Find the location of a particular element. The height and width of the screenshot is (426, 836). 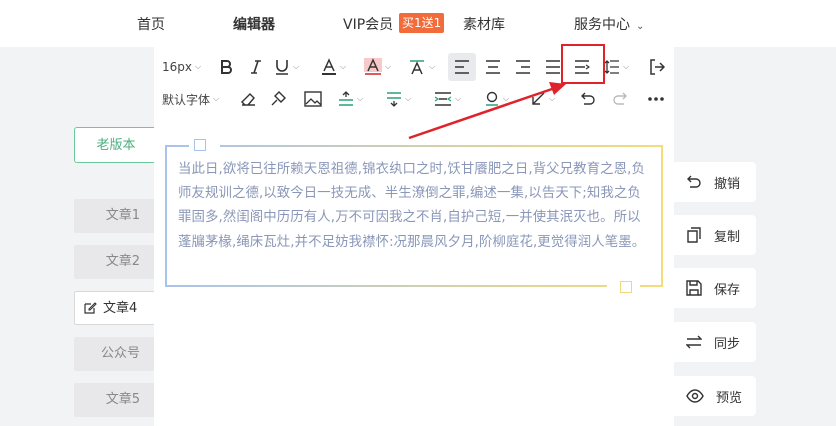

preview-label: 预览 is located at coordinates (729, 398).